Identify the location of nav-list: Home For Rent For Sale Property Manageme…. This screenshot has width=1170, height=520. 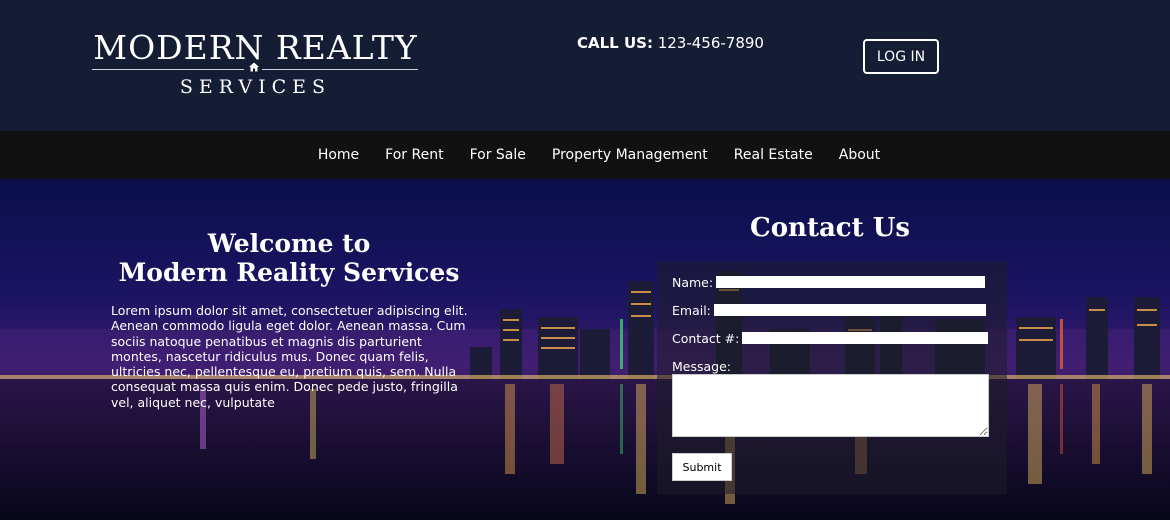
(585, 155).